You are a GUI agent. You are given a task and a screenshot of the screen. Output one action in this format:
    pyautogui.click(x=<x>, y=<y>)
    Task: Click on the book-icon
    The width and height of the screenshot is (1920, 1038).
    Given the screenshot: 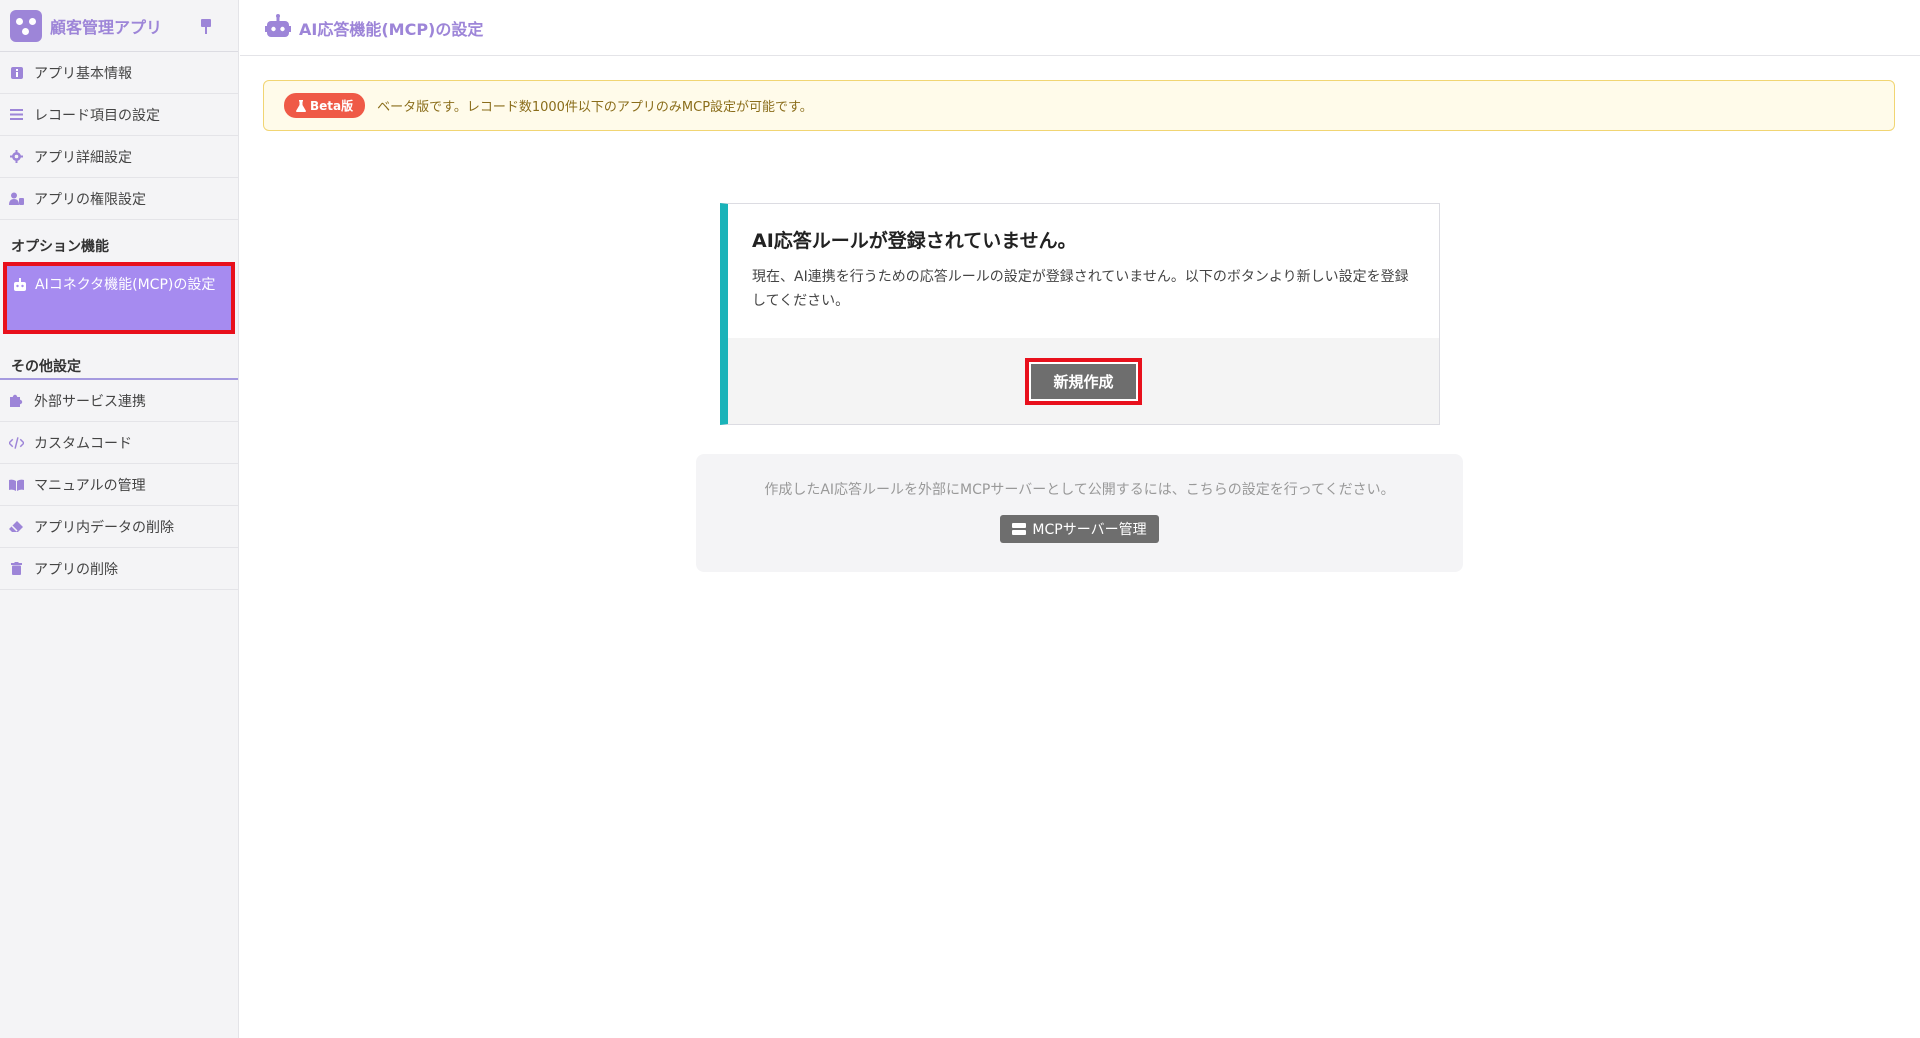 What is the action you would take?
    pyautogui.click(x=16, y=484)
    